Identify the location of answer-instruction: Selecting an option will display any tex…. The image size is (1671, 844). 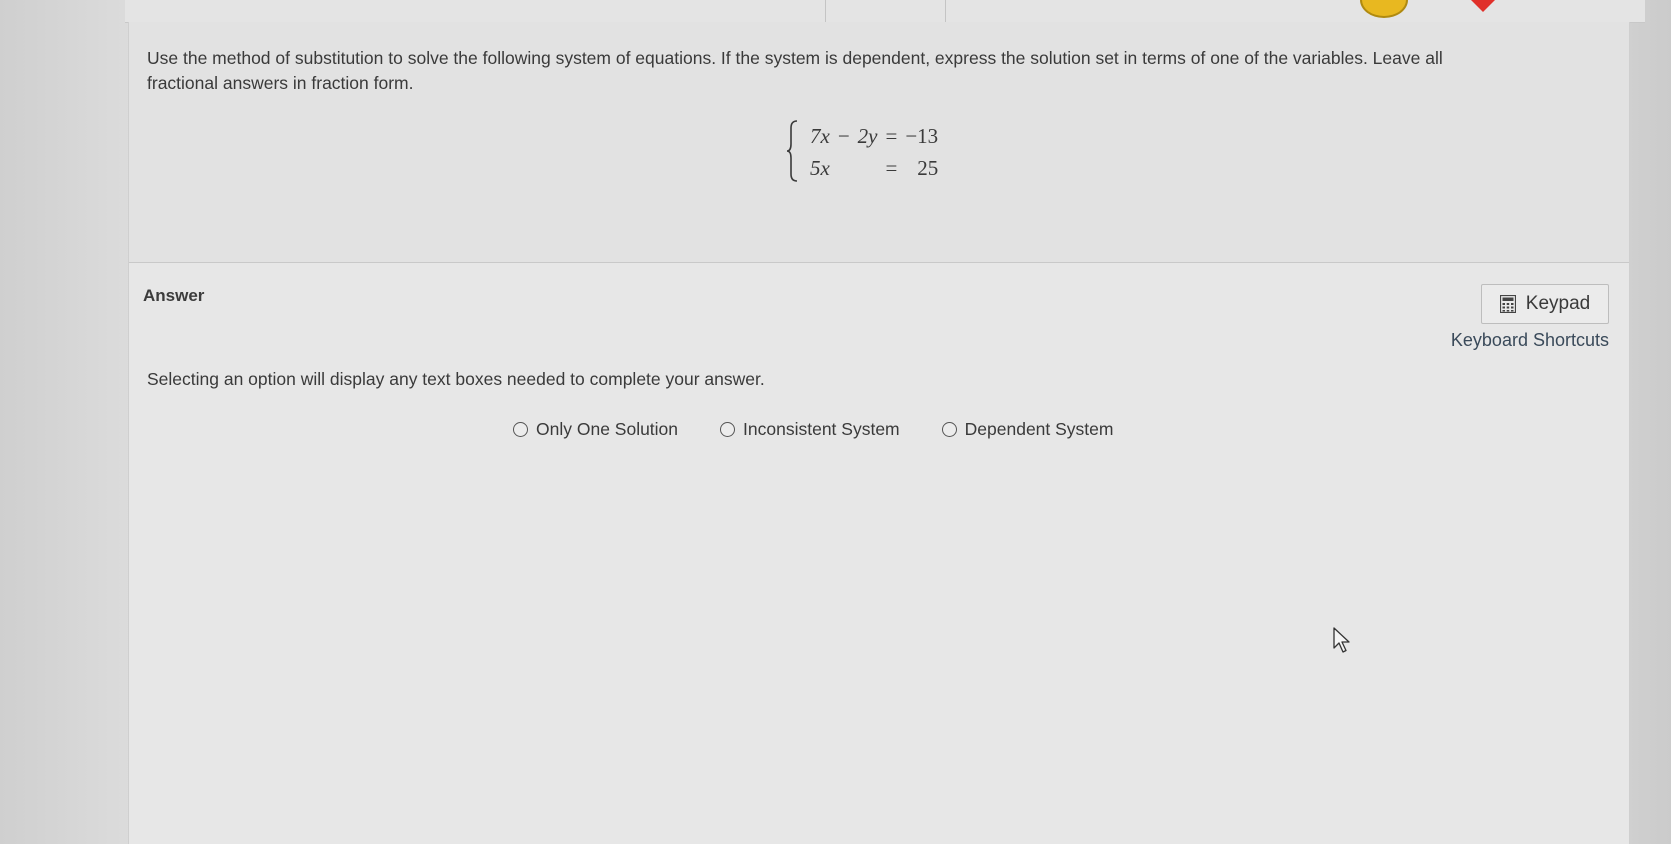
(456, 379).